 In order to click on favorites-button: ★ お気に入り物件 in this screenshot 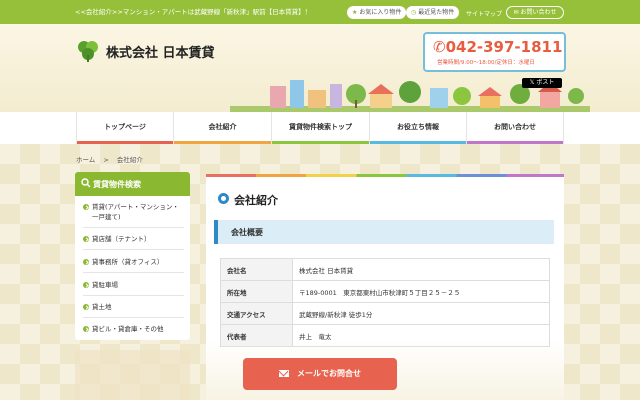, I will do `click(377, 12)`.